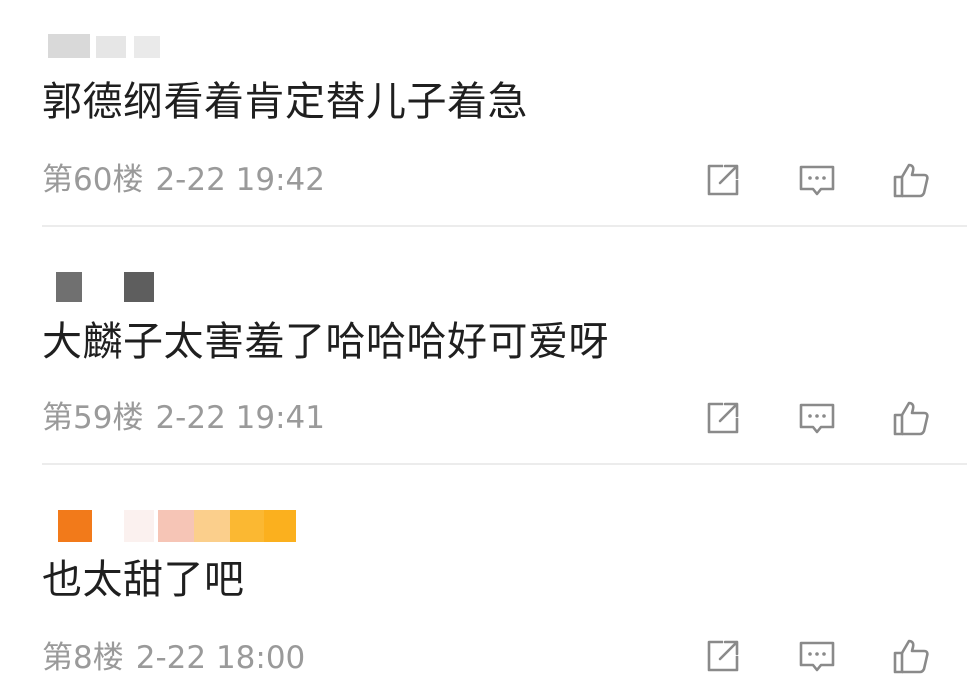 The image size is (967, 682). What do you see at coordinates (240, 180) in the screenshot?
I see `timestamp: 2-22 19:42` at bounding box center [240, 180].